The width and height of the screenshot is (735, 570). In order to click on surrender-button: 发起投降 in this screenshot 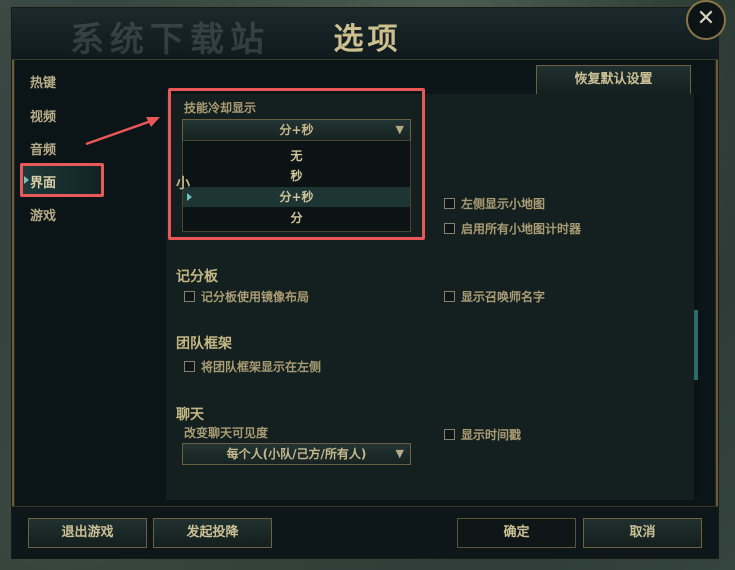, I will do `click(212, 533)`.